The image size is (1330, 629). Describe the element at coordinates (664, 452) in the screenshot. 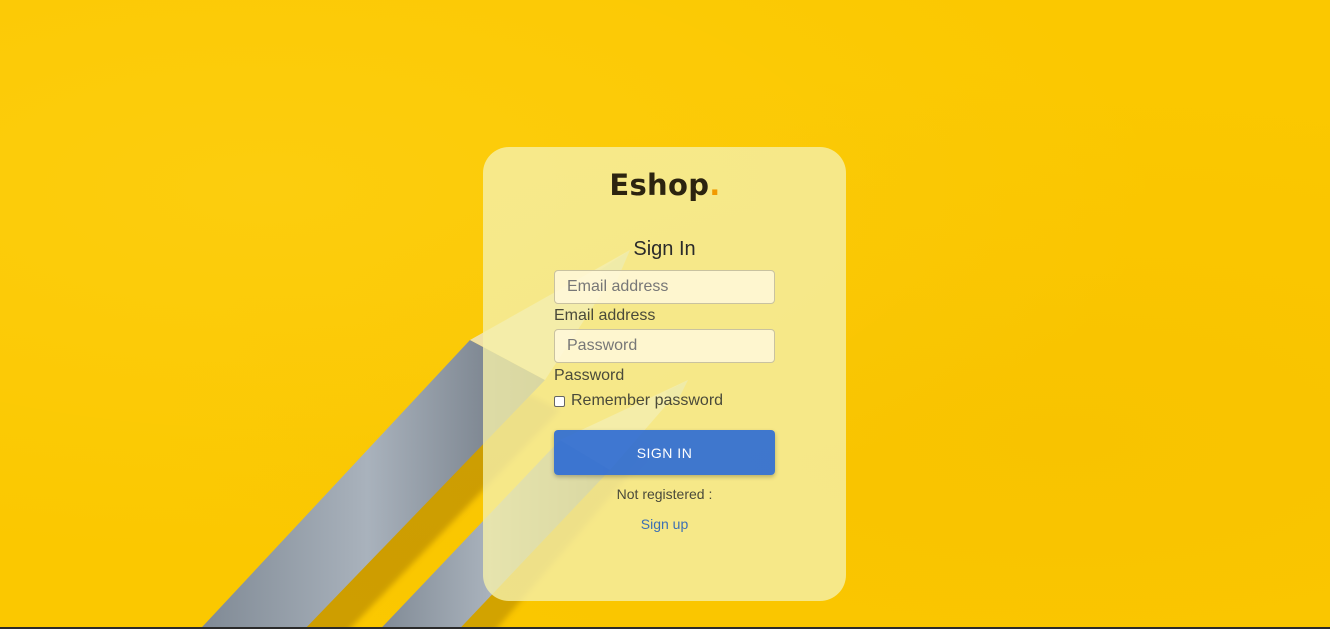

I see `sign-in-button: SIGN IN` at that location.